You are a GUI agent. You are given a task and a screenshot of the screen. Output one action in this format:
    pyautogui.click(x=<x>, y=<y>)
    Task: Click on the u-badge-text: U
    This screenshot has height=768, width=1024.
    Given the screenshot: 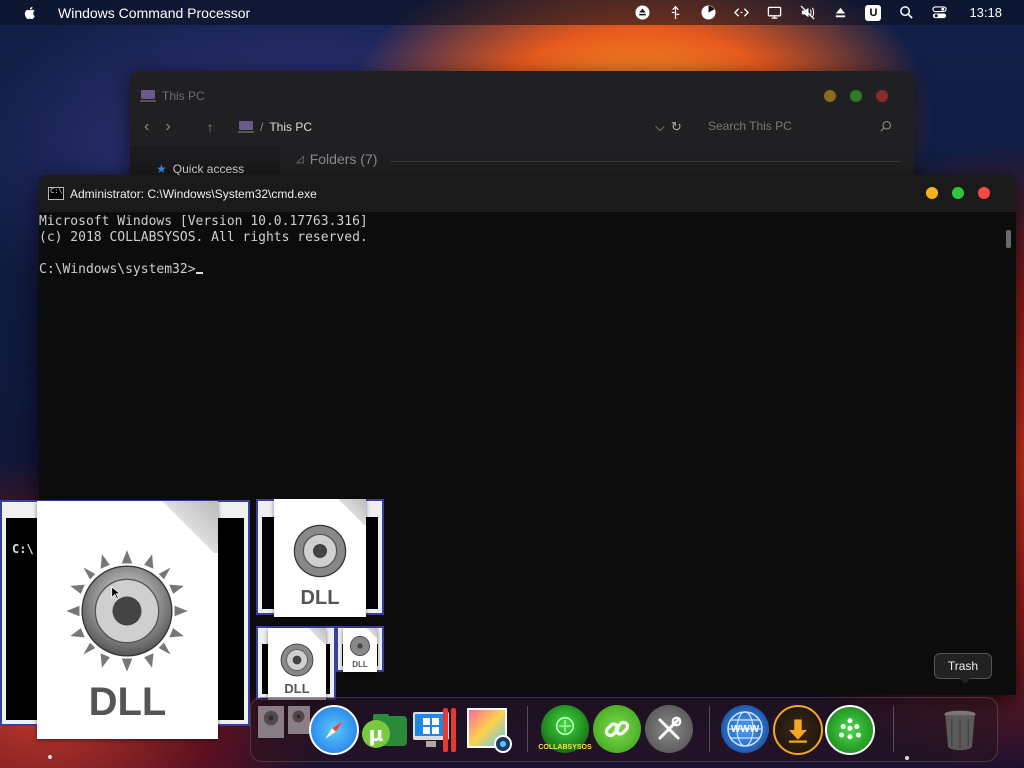 What is the action you would take?
    pyautogui.click(x=873, y=12)
    